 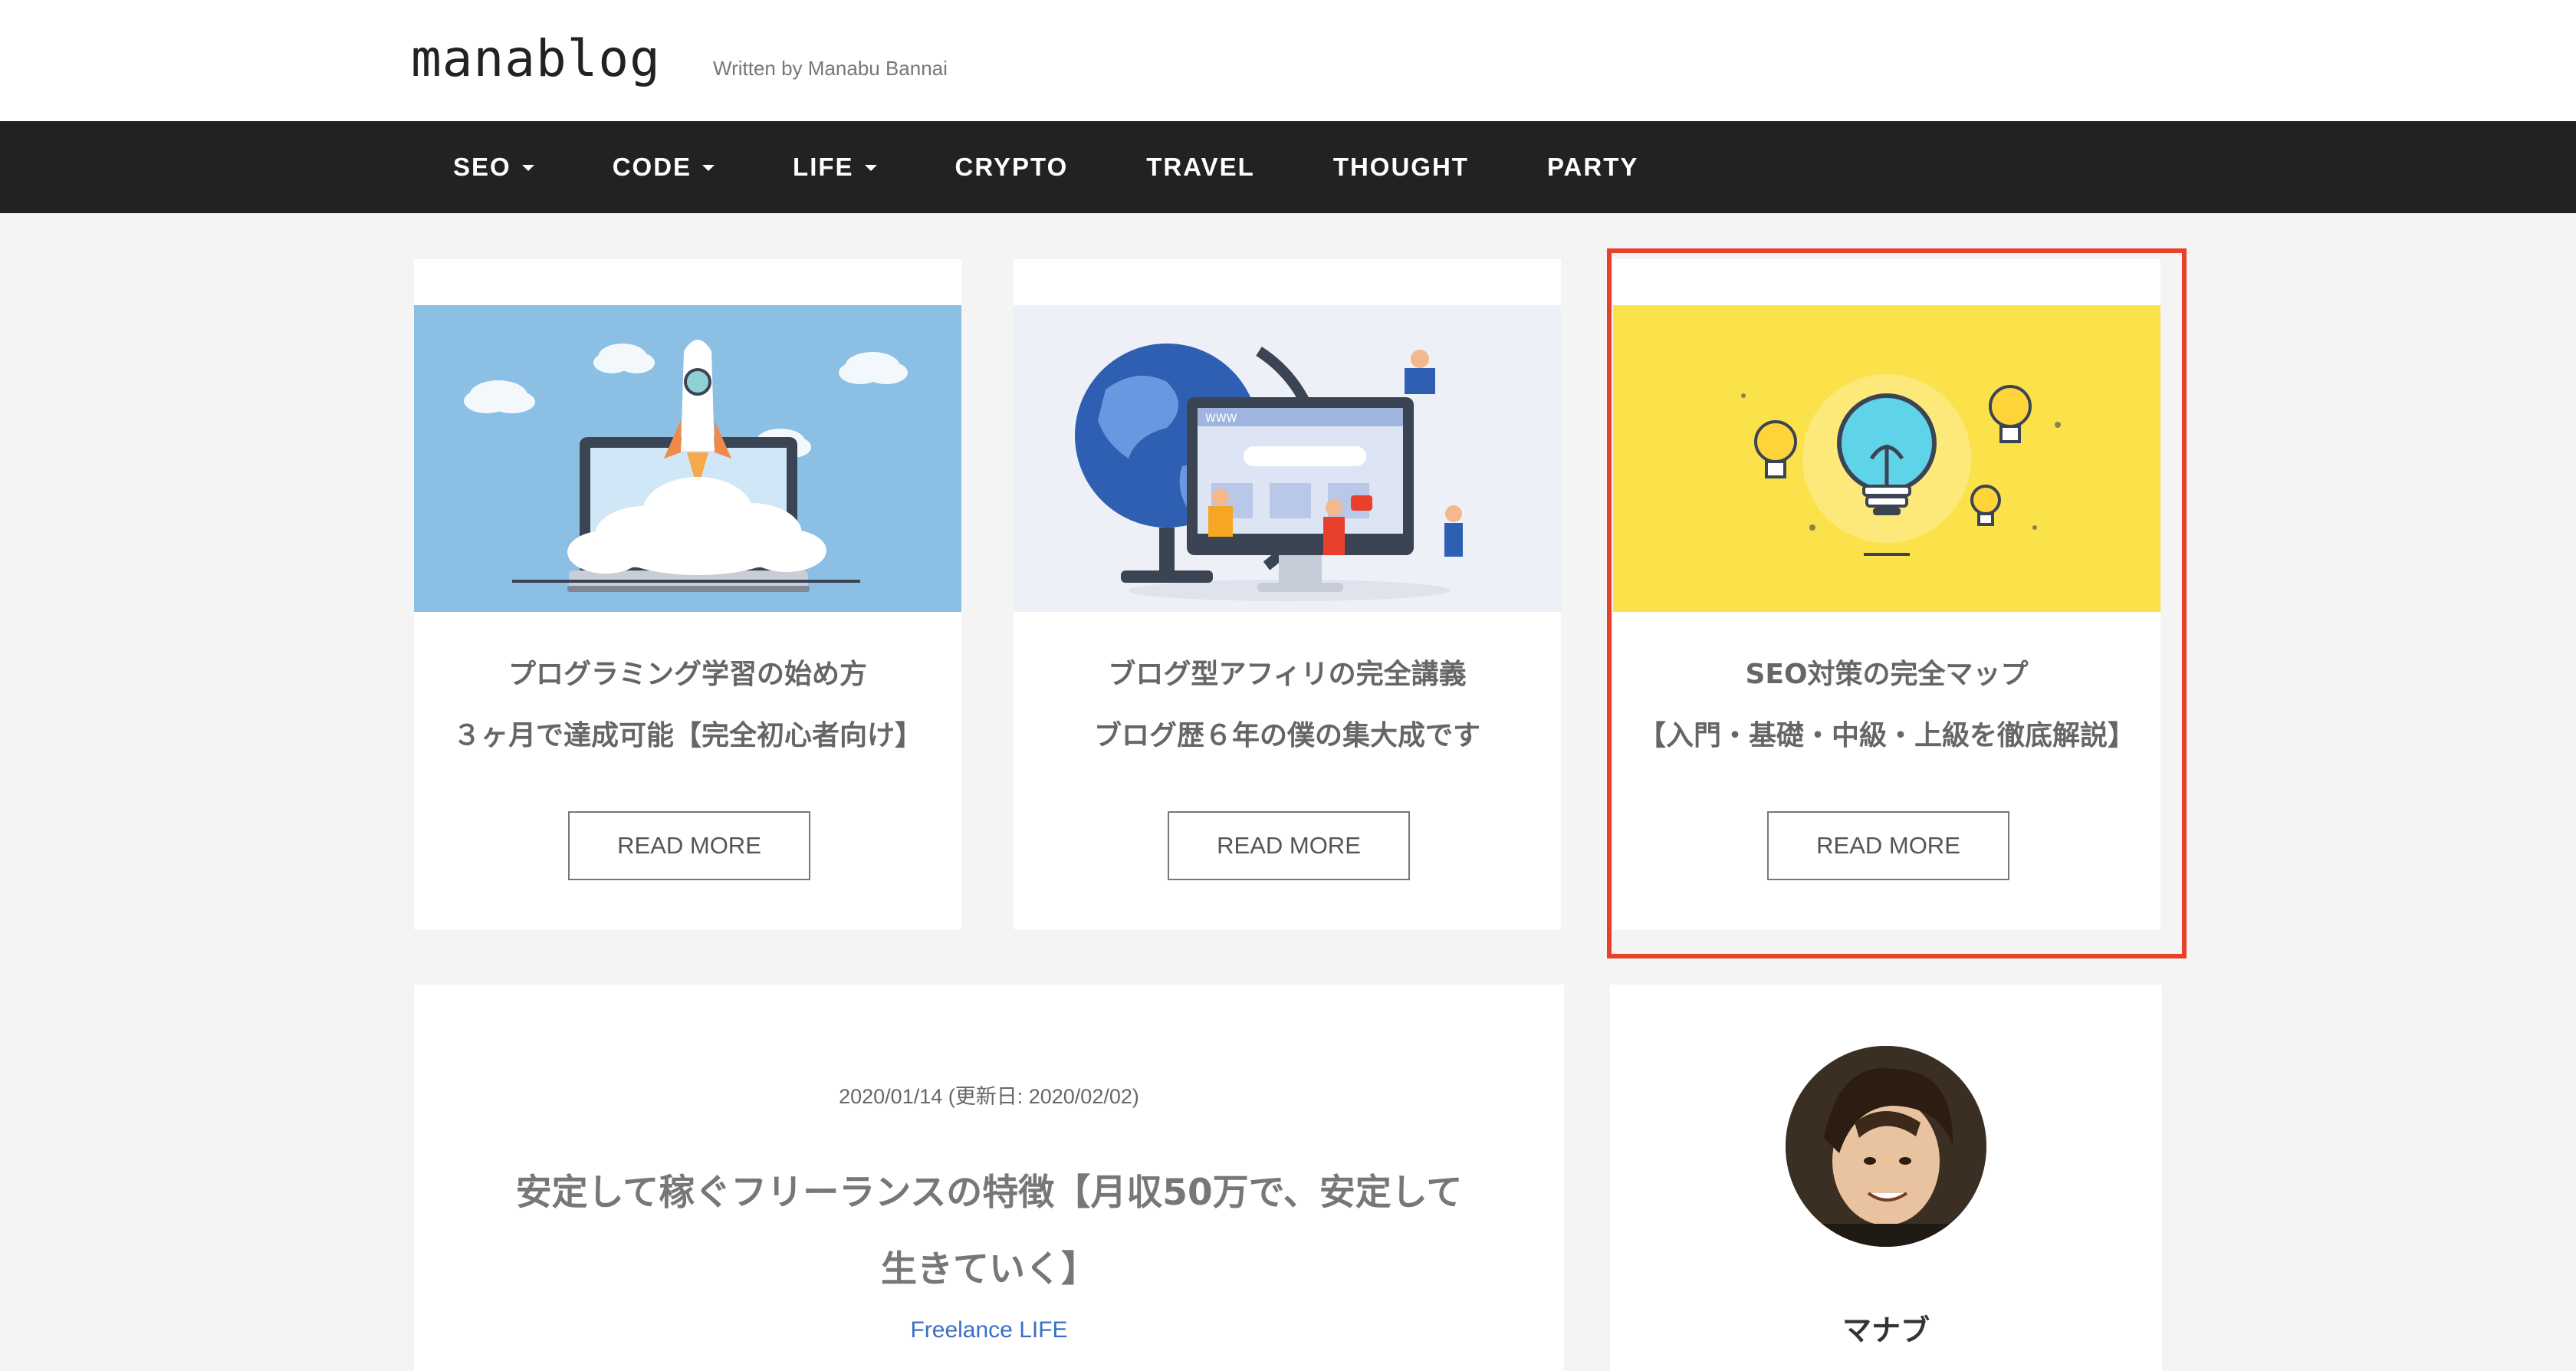 What do you see at coordinates (1886, 1147) in the screenshot?
I see `avatar` at bounding box center [1886, 1147].